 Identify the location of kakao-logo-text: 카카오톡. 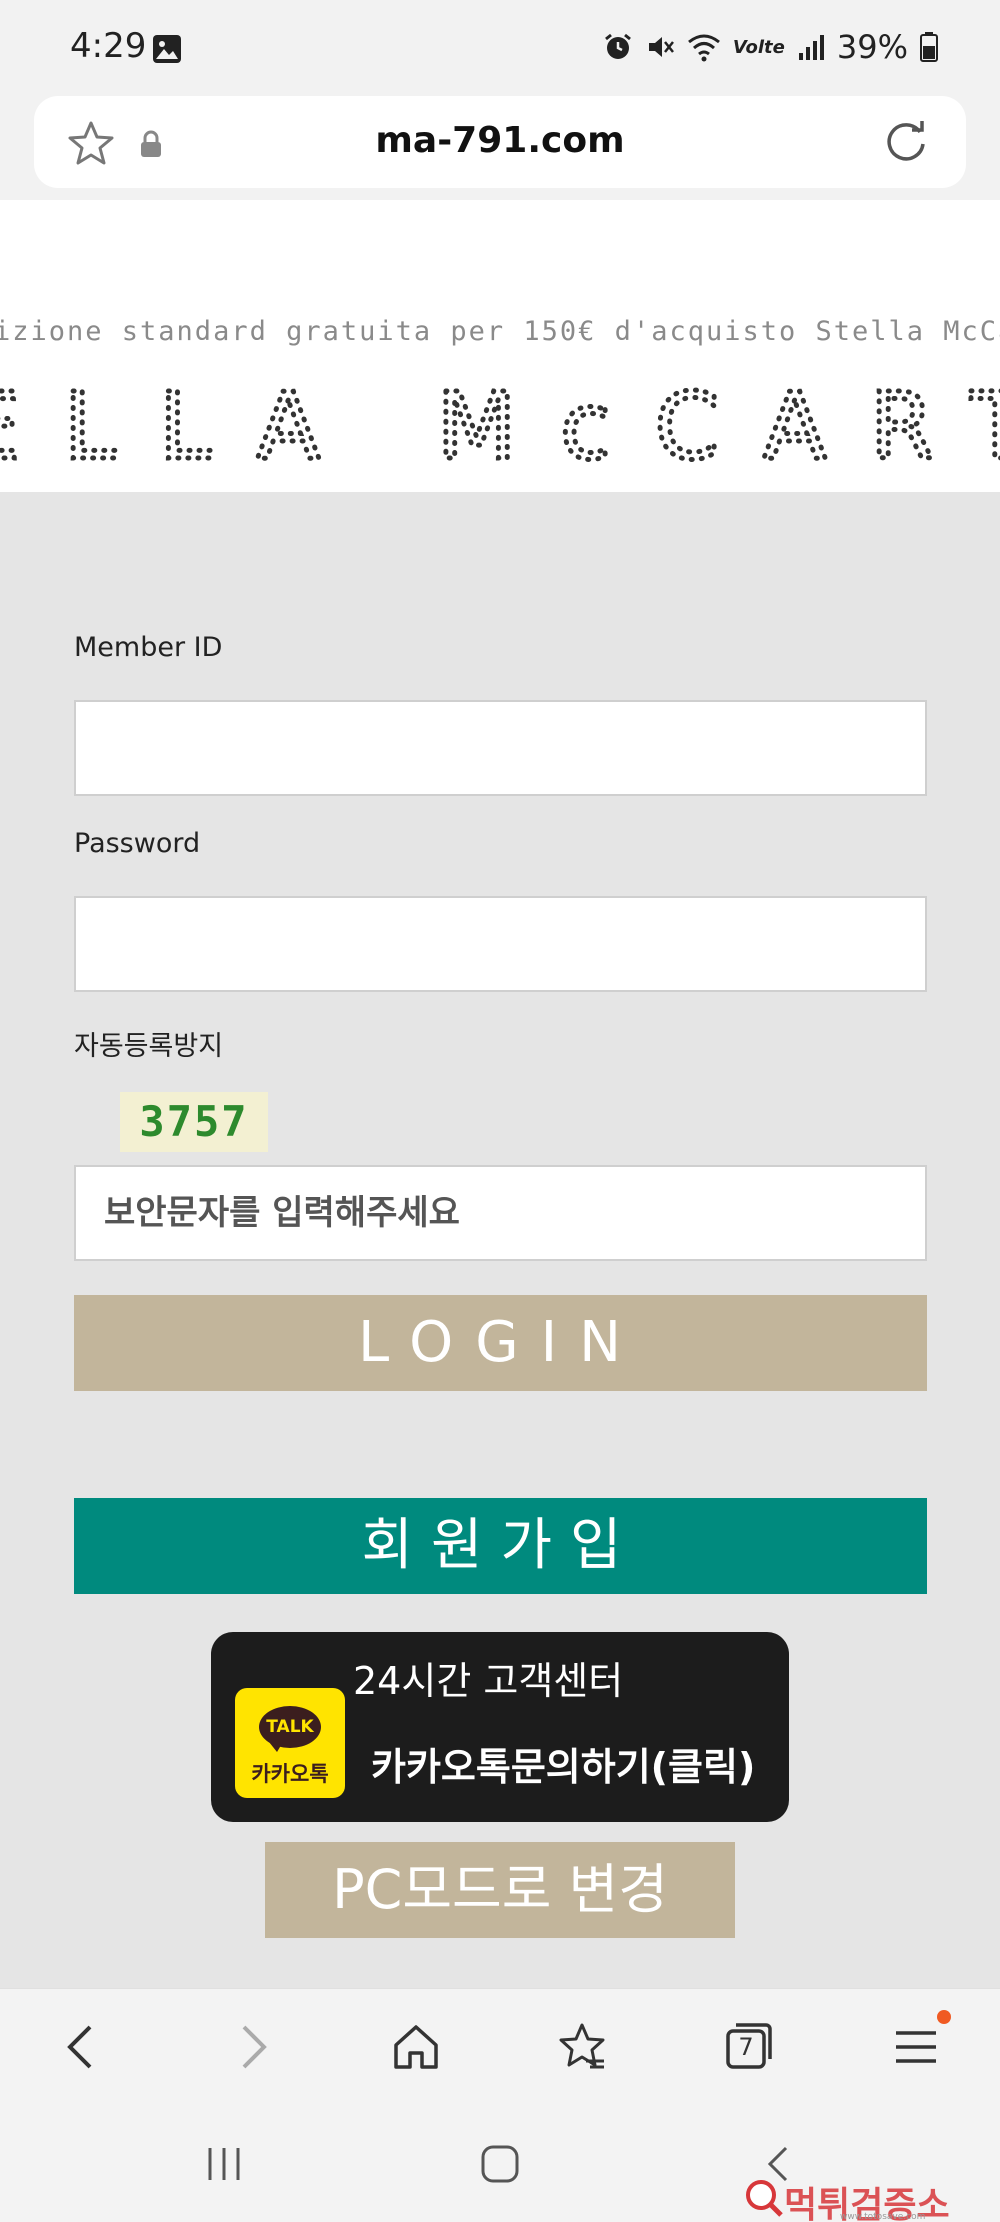
(290, 1774).